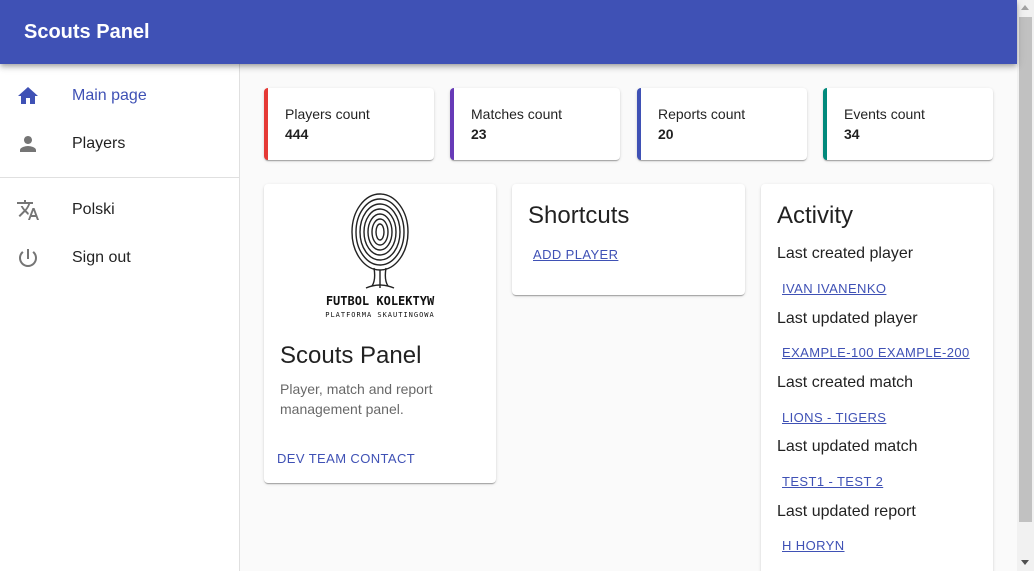 This screenshot has height=571, width=1034. Describe the element at coordinates (535, 124) in the screenshot. I see `stat-card-matches: Matches count 23` at that location.